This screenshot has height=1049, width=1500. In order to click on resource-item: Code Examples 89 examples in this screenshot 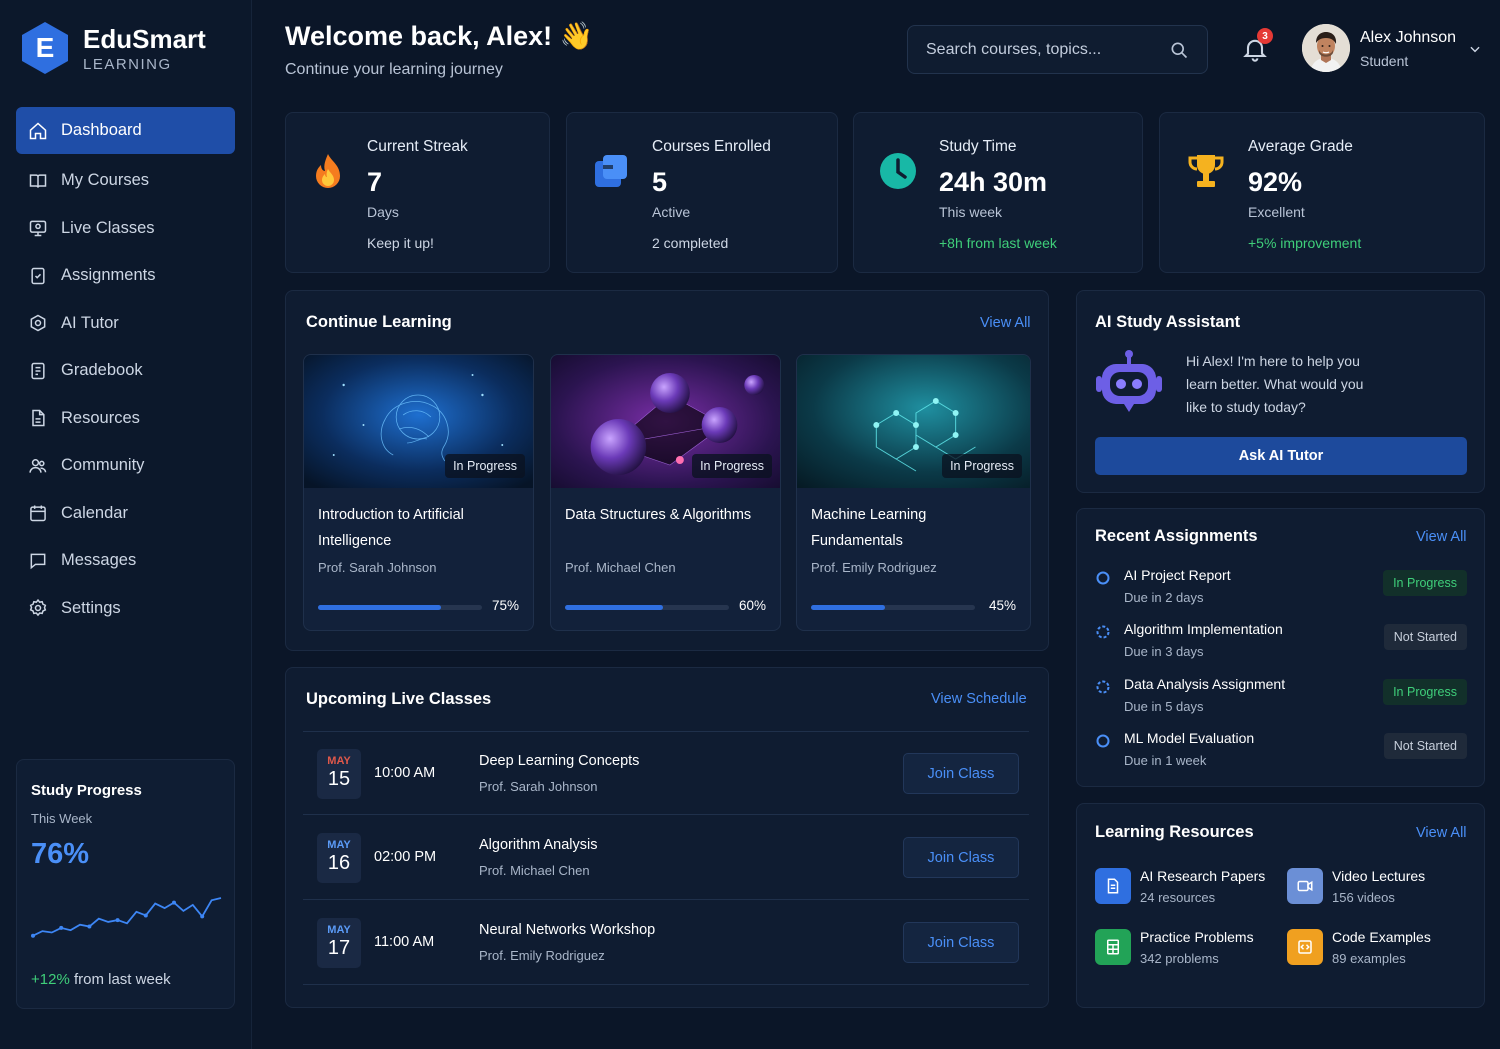, I will do `click(1377, 951)`.